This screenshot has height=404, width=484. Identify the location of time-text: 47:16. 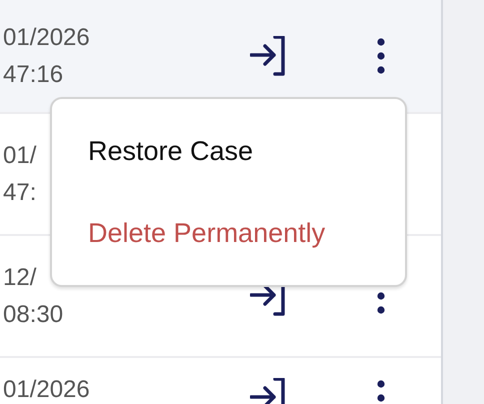
(33, 75).